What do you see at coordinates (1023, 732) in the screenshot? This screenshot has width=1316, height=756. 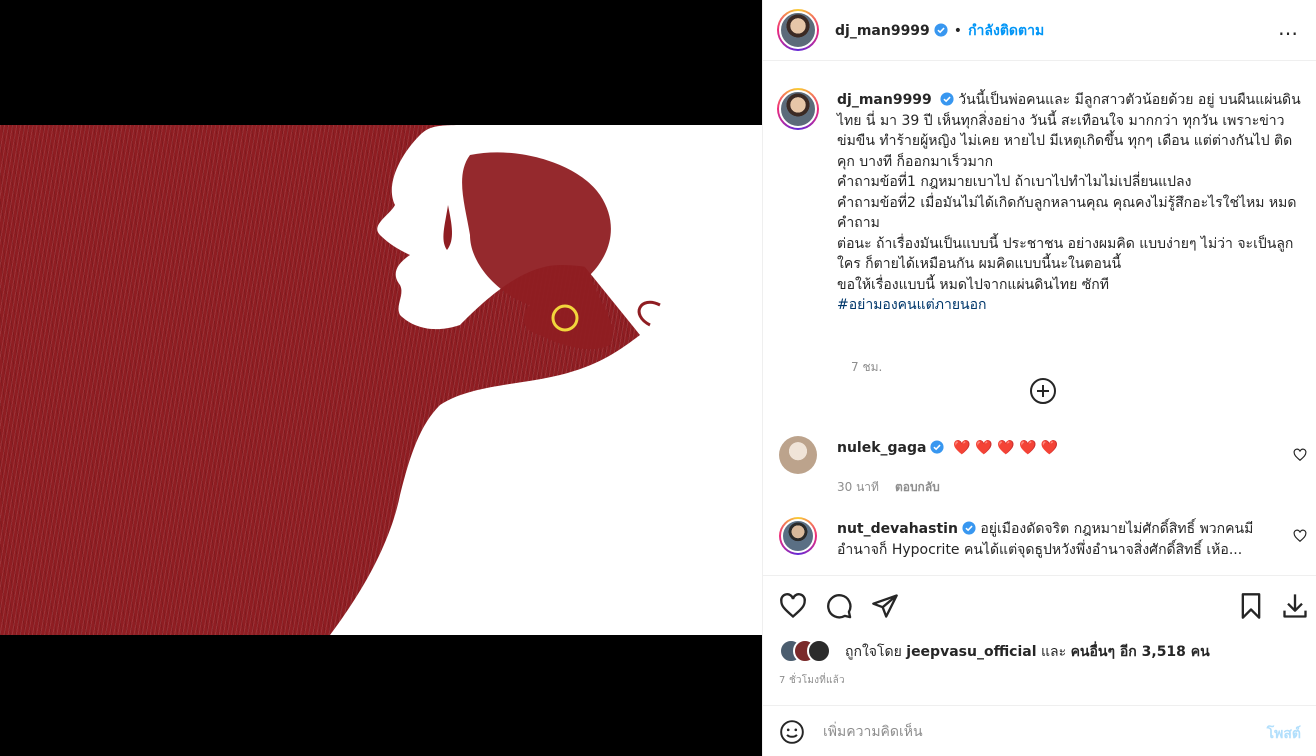 I see `comment-input` at bounding box center [1023, 732].